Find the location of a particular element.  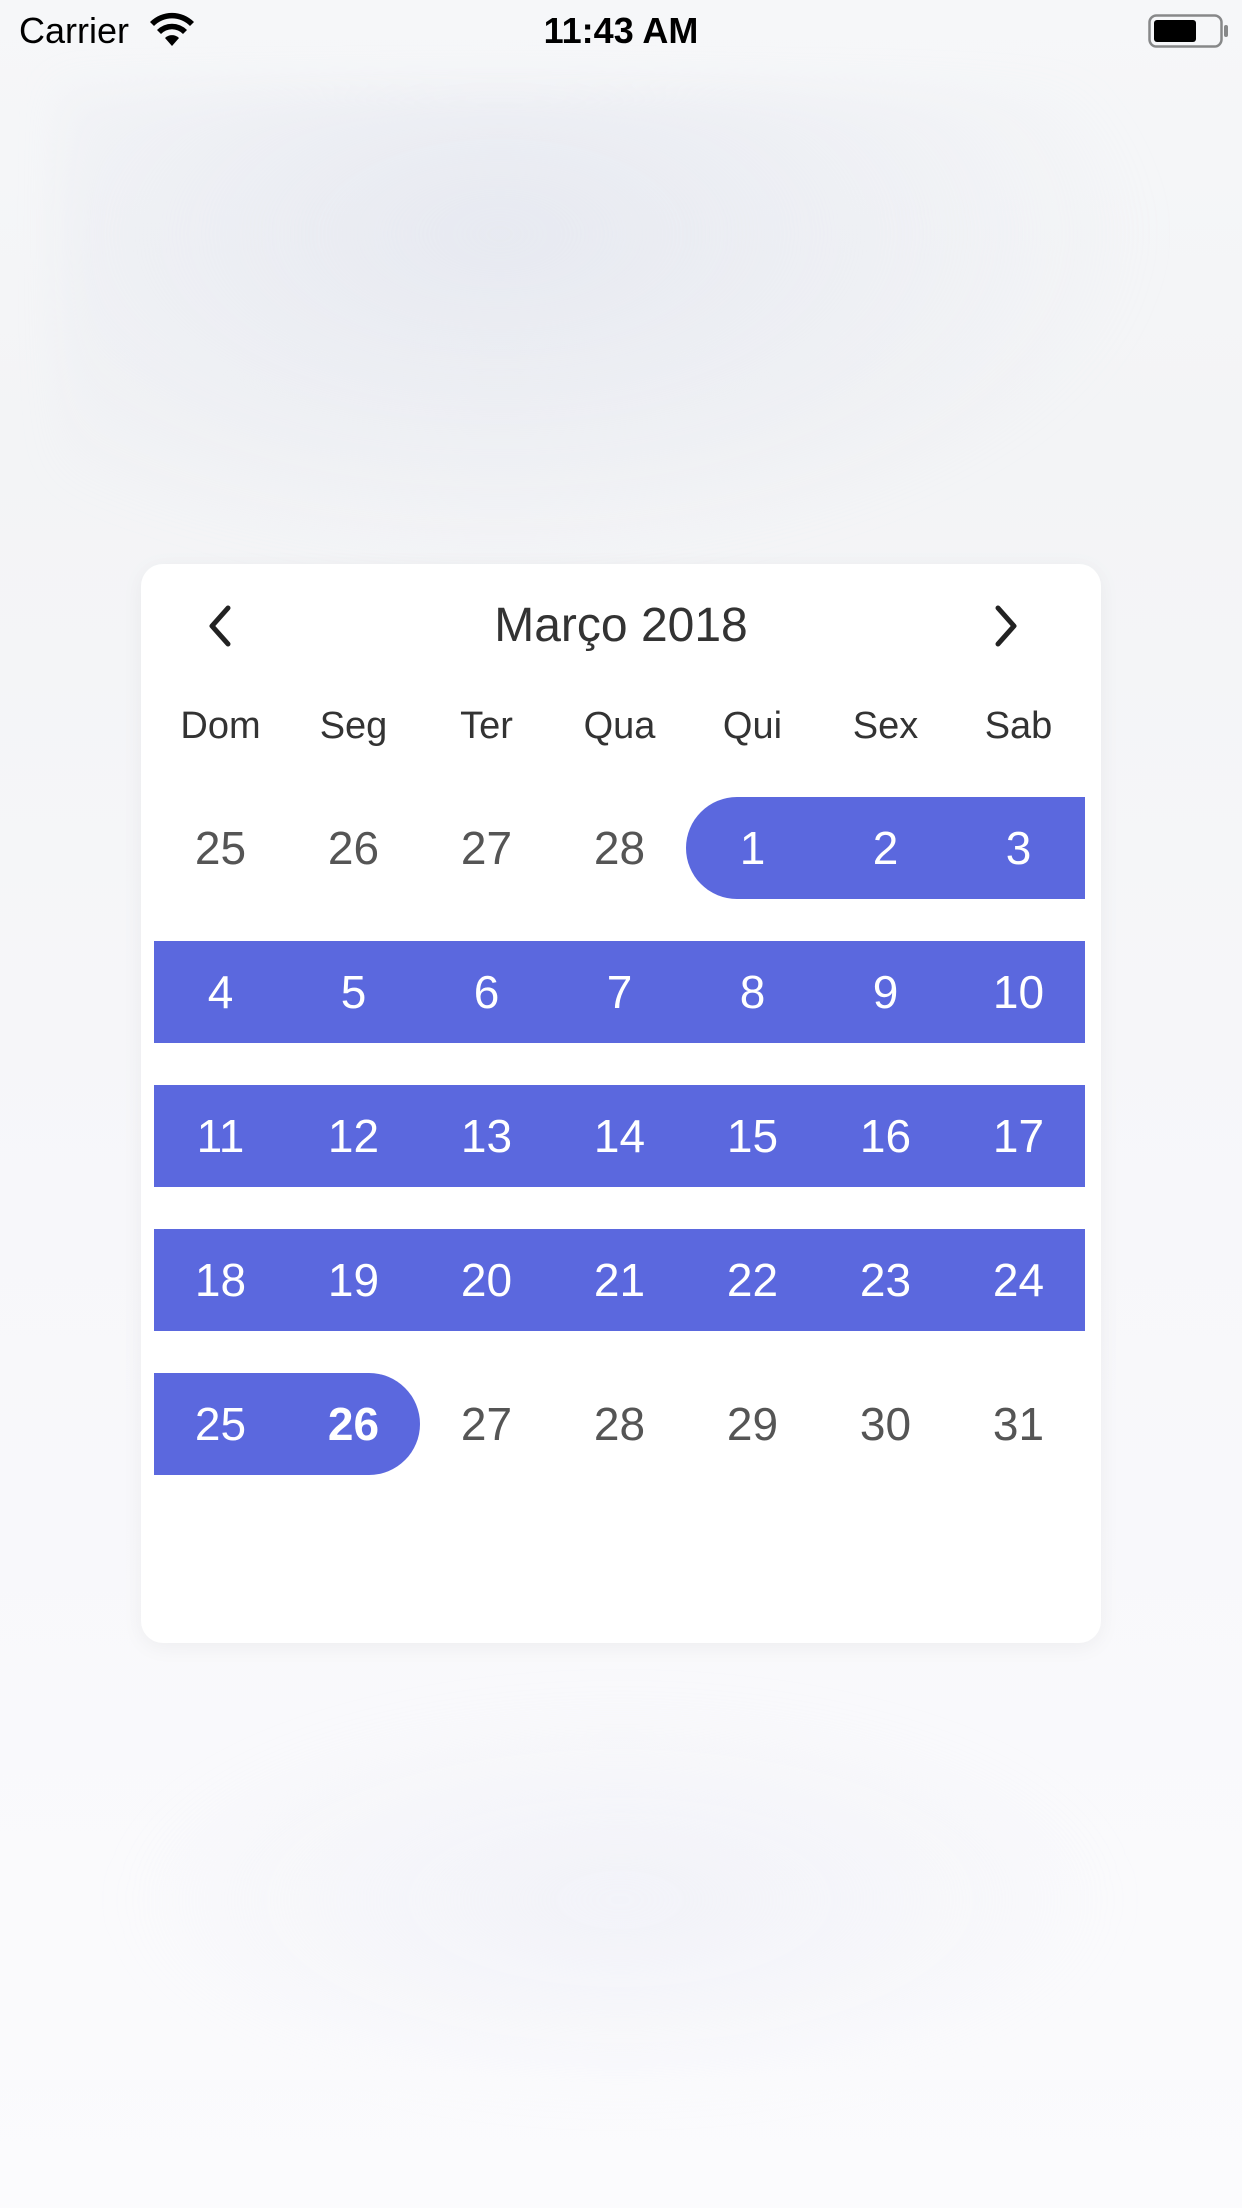

day-cell-selected: 14 is located at coordinates (619, 1136).